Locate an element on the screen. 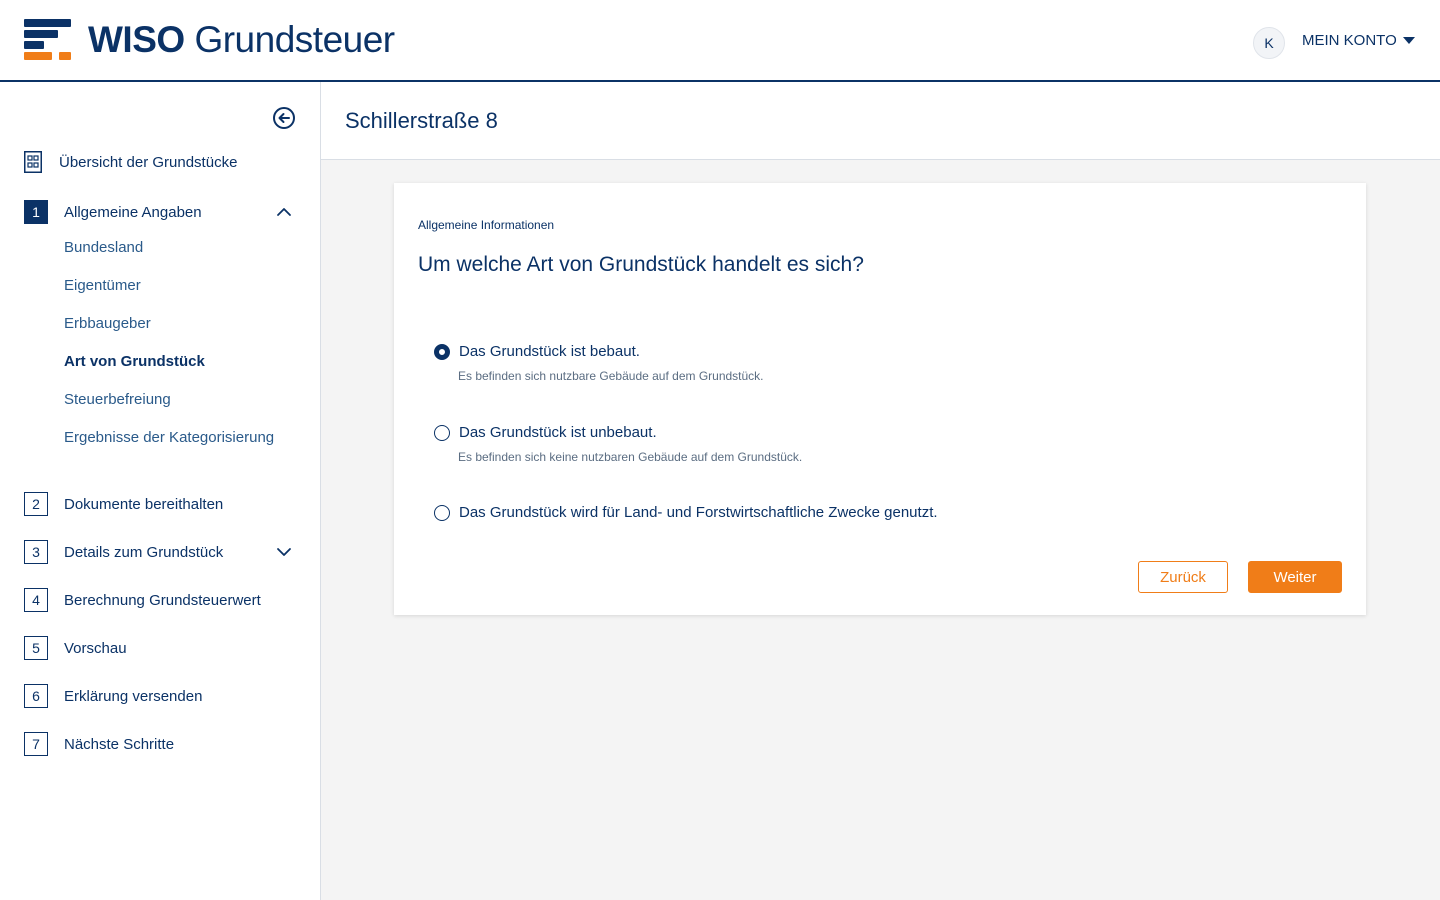 The image size is (1440, 900). step-number: 5 is located at coordinates (36, 648).